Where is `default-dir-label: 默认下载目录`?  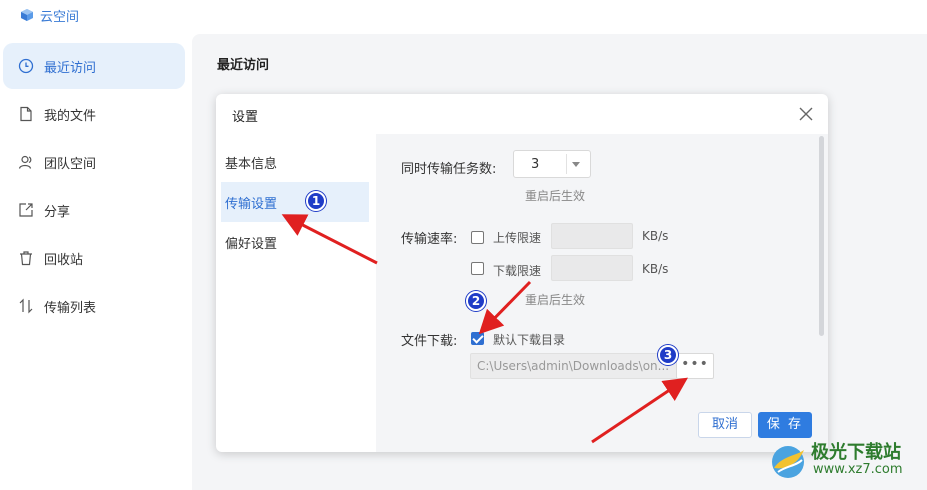 default-dir-label: 默认下载目录 is located at coordinates (529, 340).